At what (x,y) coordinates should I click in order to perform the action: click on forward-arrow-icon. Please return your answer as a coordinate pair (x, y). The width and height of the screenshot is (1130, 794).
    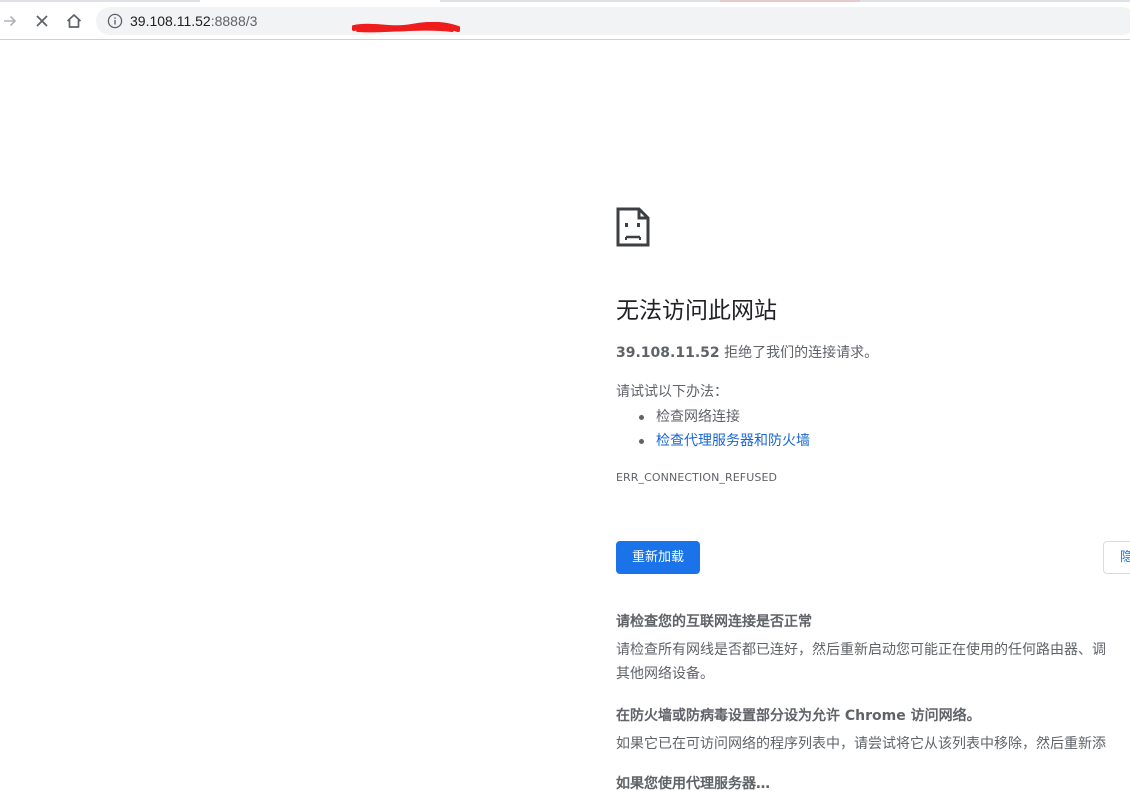
    Looking at the image, I should click on (10, 21).